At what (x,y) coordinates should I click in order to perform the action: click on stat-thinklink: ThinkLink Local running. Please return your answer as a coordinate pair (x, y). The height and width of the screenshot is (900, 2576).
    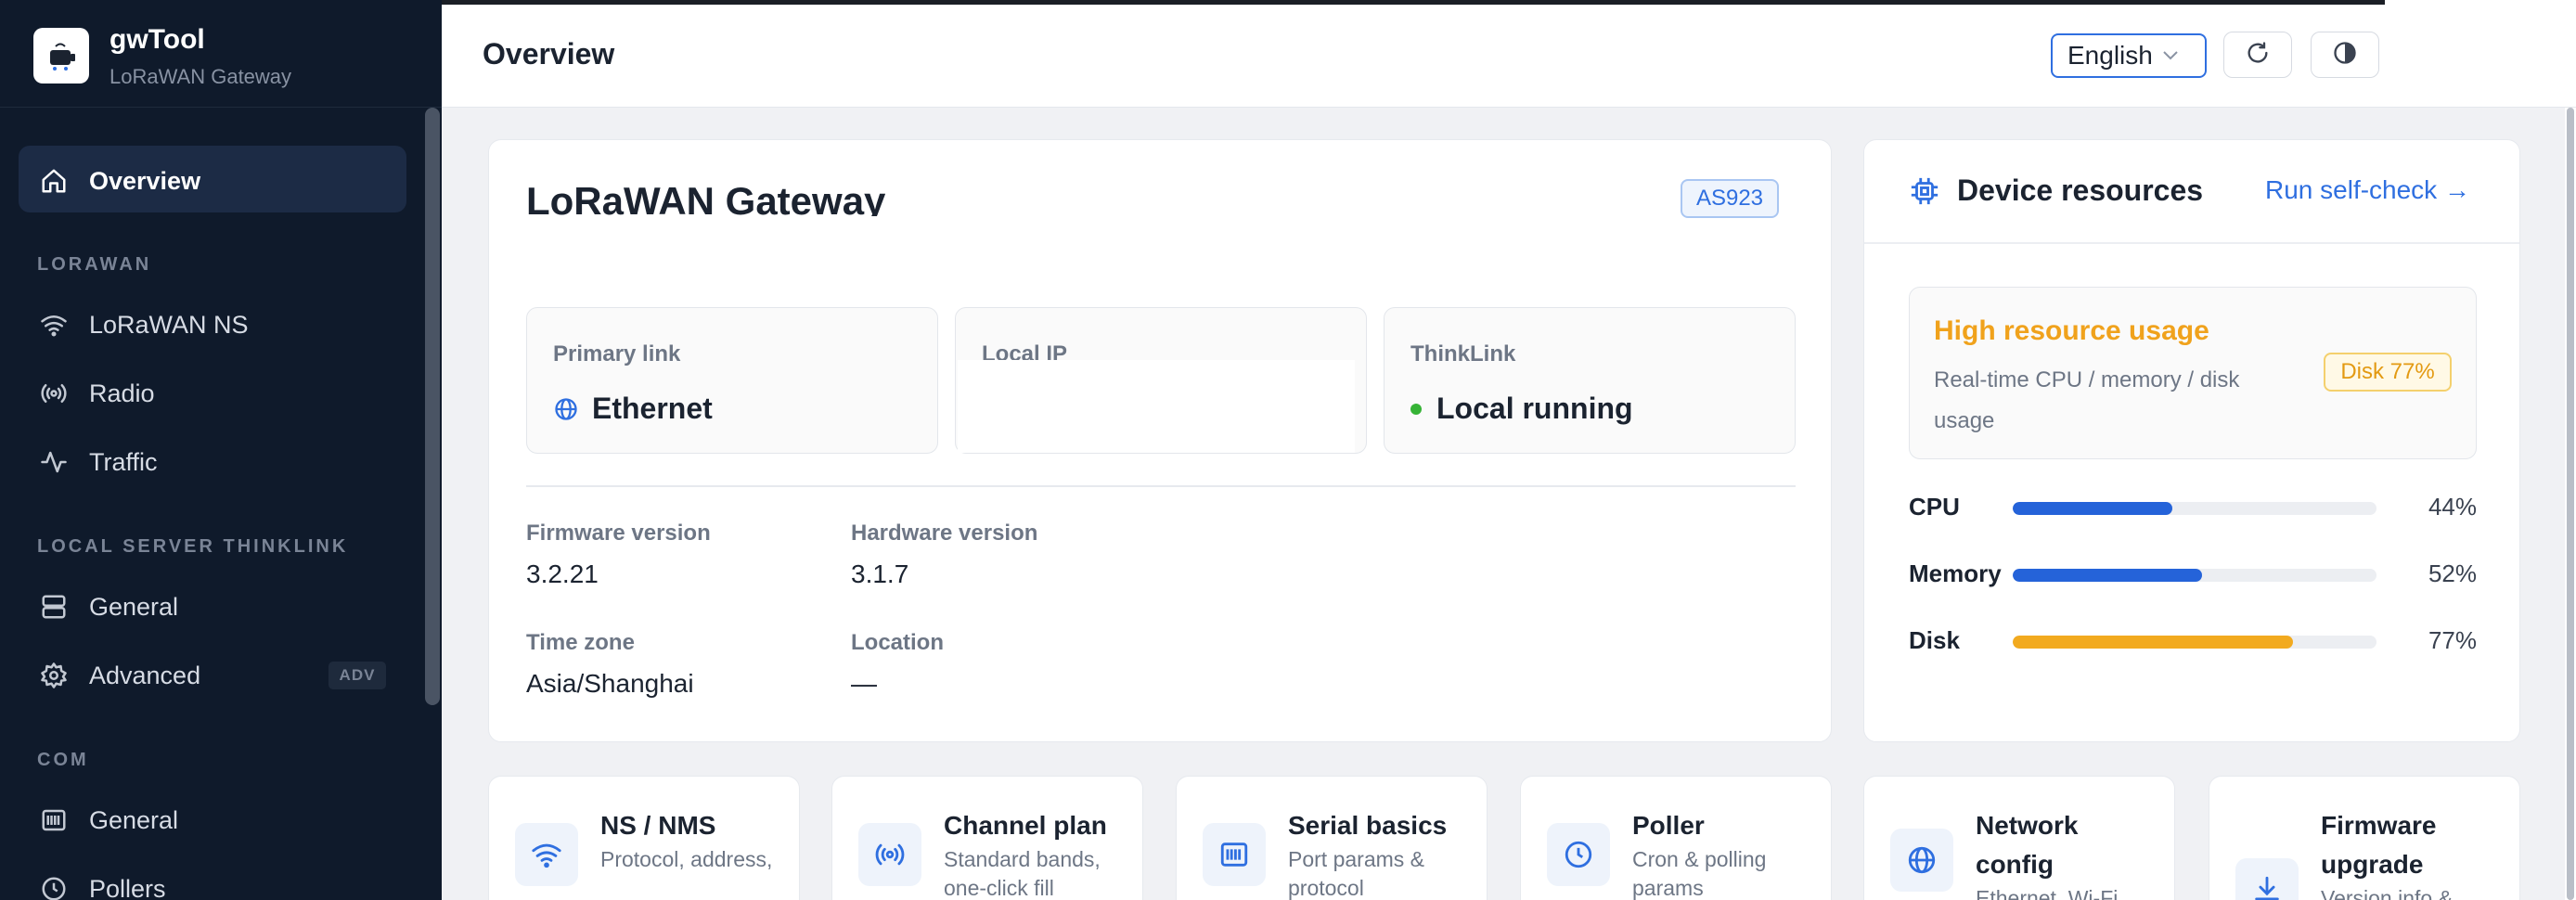
    Looking at the image, I should click on (1590, 380).